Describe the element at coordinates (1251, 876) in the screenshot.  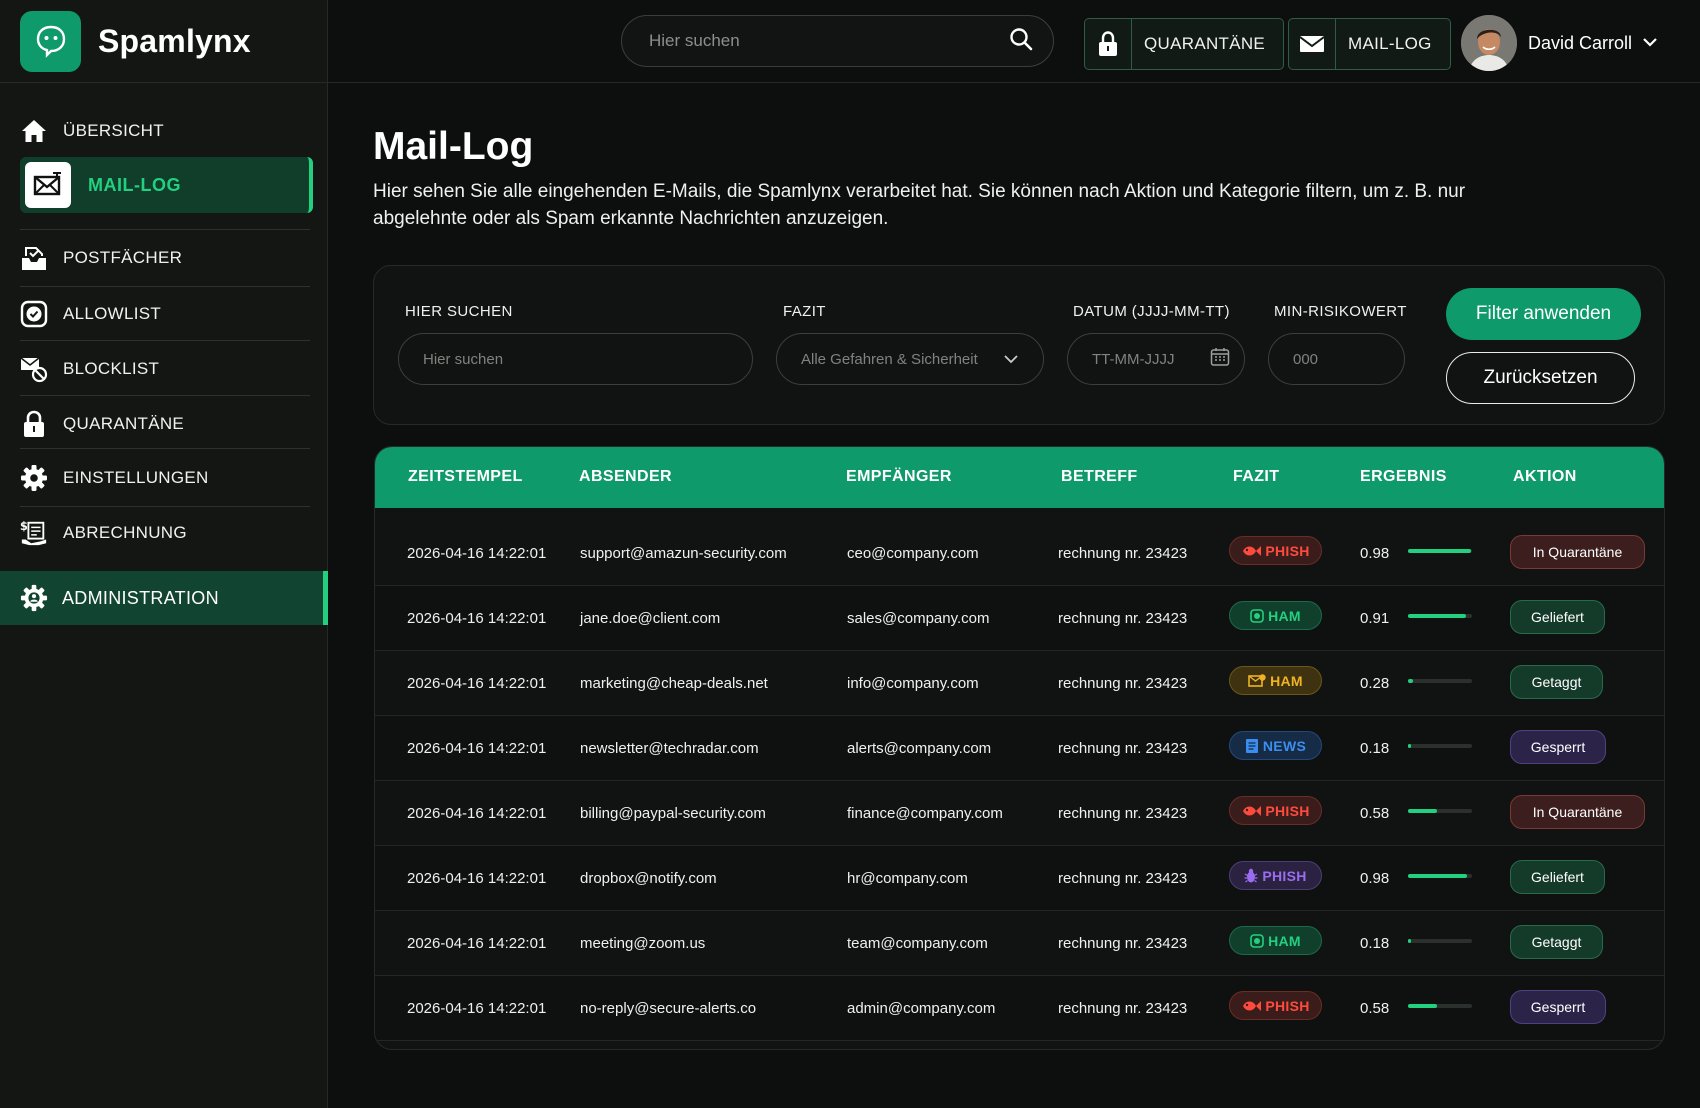
I see `bug-icon` at that location.